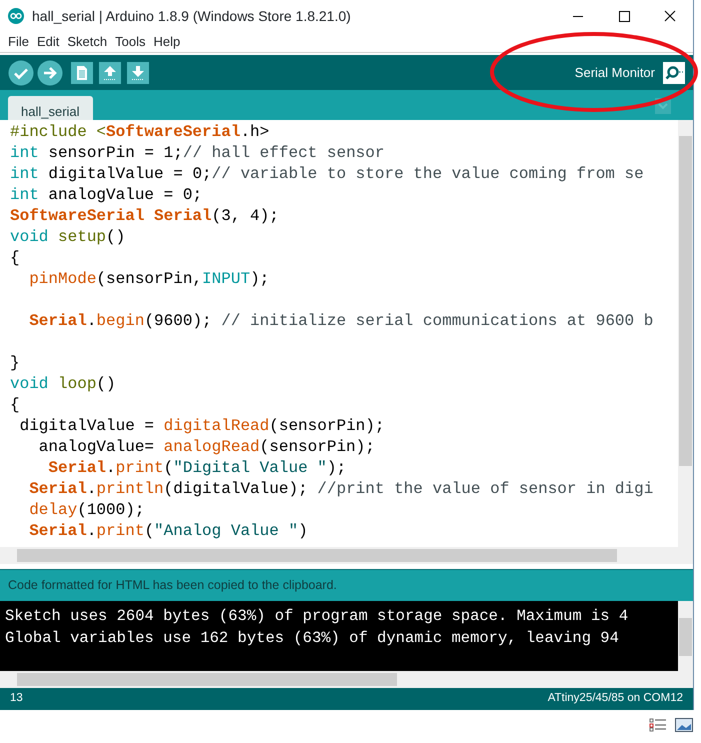 The height and width of the screenshot is (743, 701). What do you see at coordinates (144, 216) in the screenshot?
I see `code-line: SoftwareSerial Serial(3, 4);` at bounding box center [144, 216].